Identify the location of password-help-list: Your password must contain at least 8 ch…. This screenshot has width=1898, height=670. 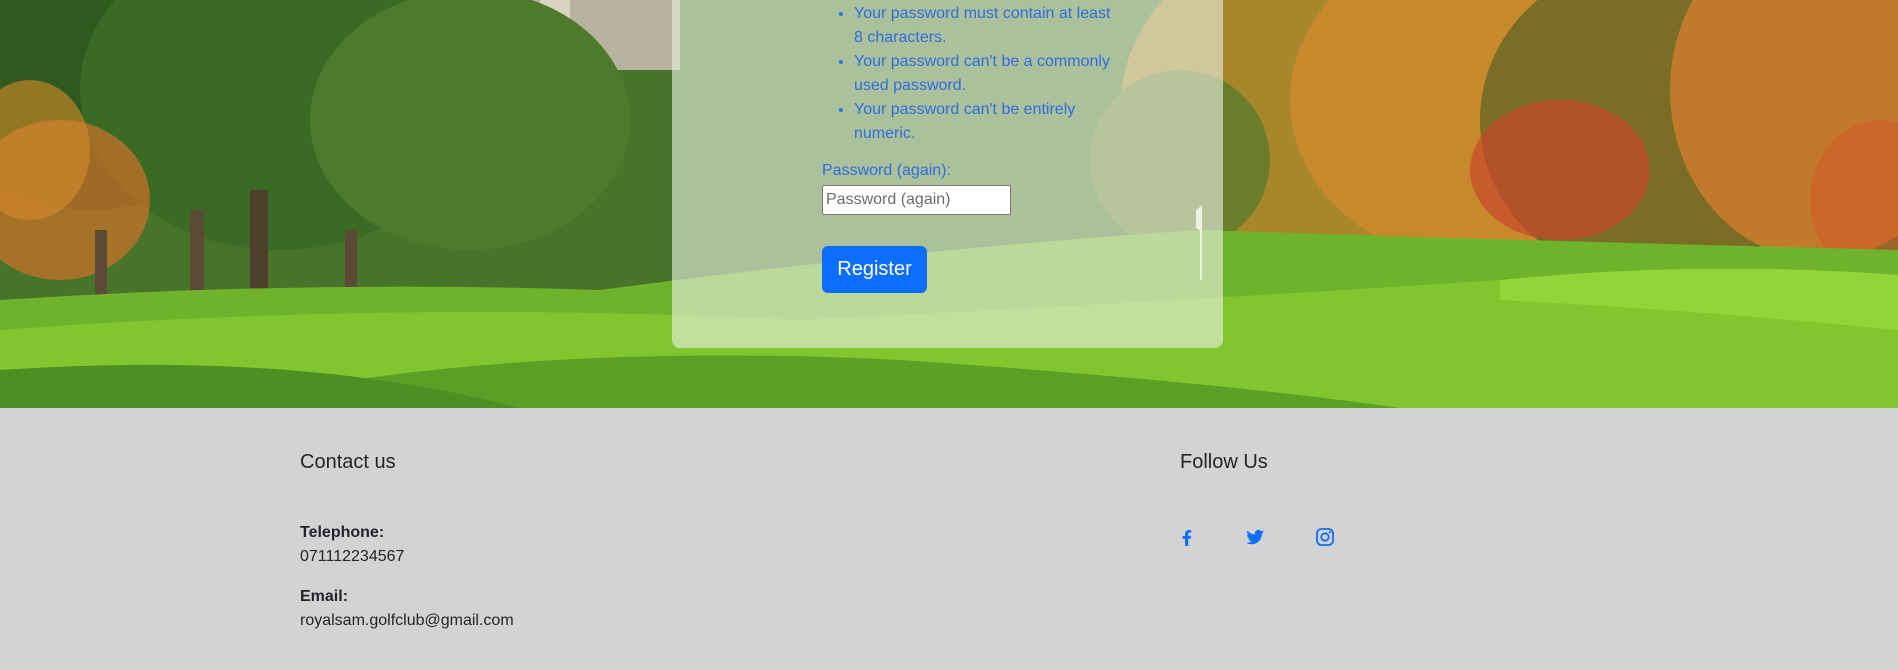
(968, 74).